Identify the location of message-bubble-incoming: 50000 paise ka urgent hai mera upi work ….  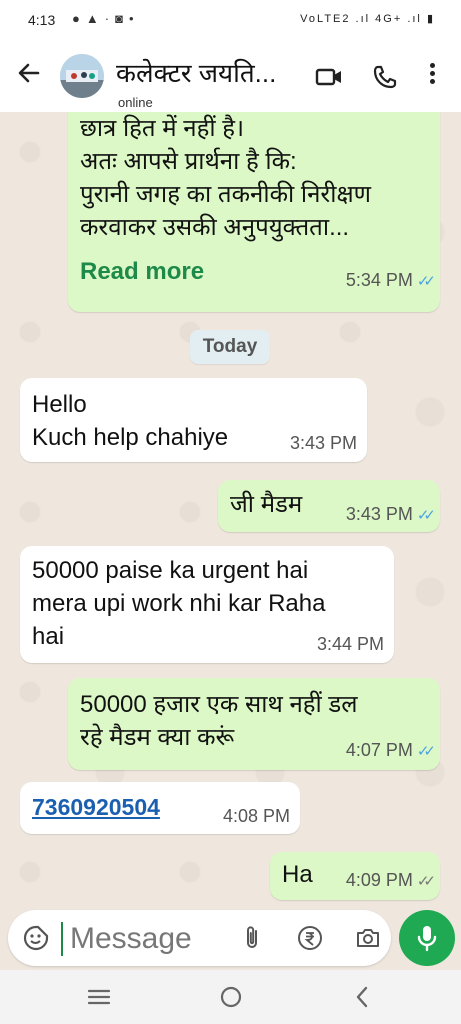
(207, 604).